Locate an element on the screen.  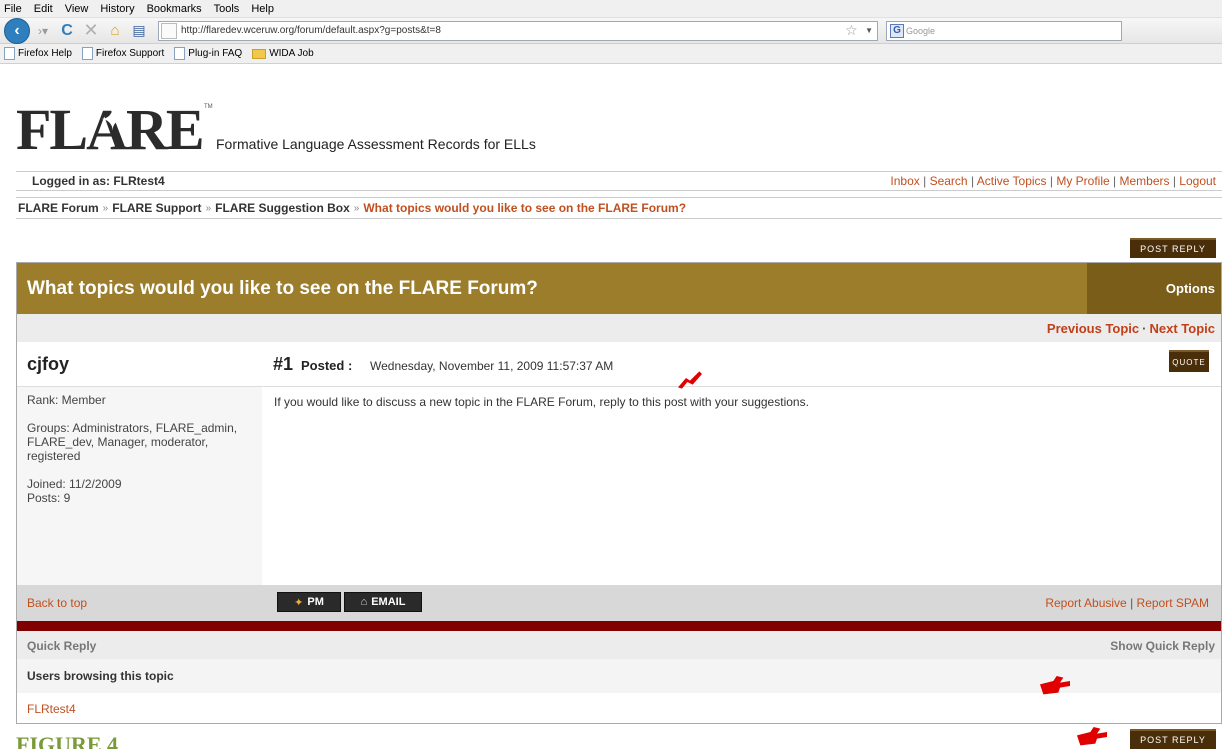
post-reply-button: POST REPLY is located at coordinates (1173, 248).